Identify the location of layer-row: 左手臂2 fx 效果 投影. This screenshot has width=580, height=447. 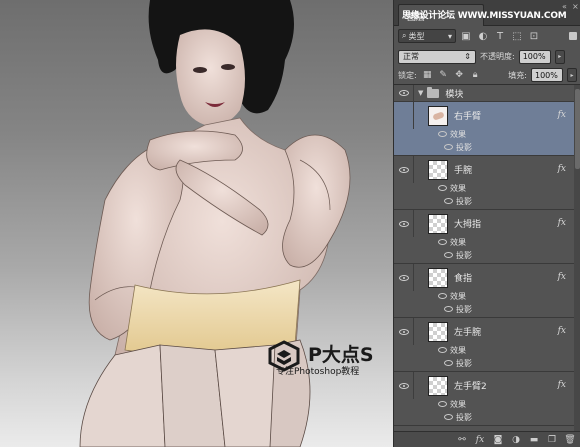
(484, 399).